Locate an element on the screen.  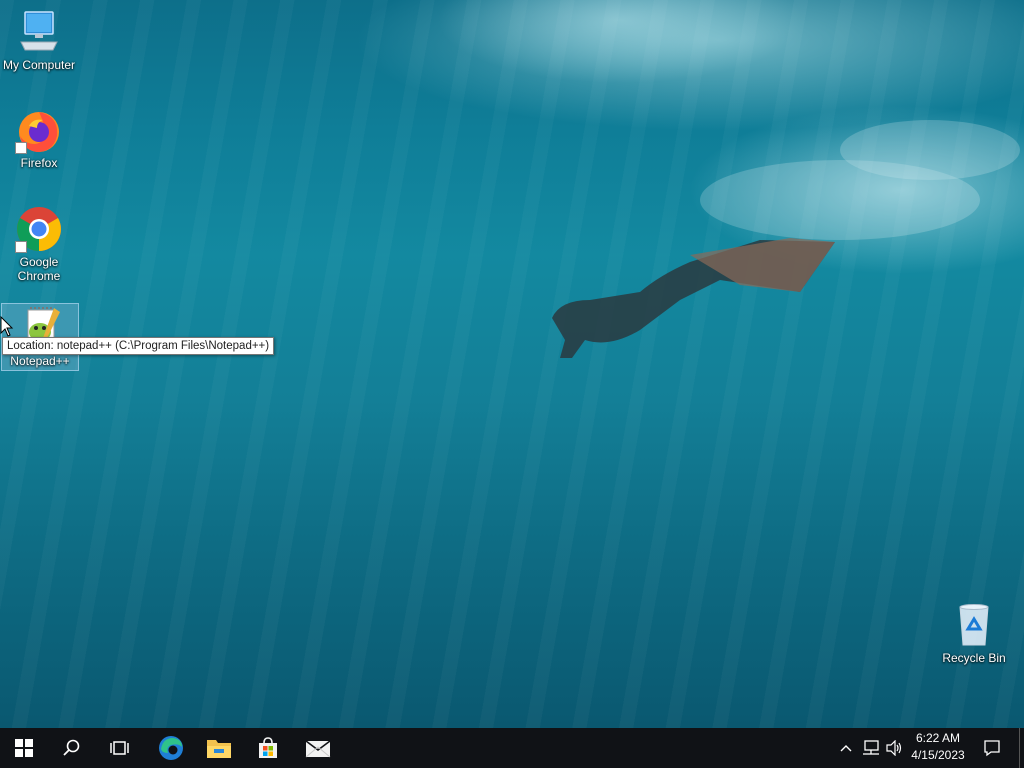
show-desktop-button is located at coordinates (1021, 748).